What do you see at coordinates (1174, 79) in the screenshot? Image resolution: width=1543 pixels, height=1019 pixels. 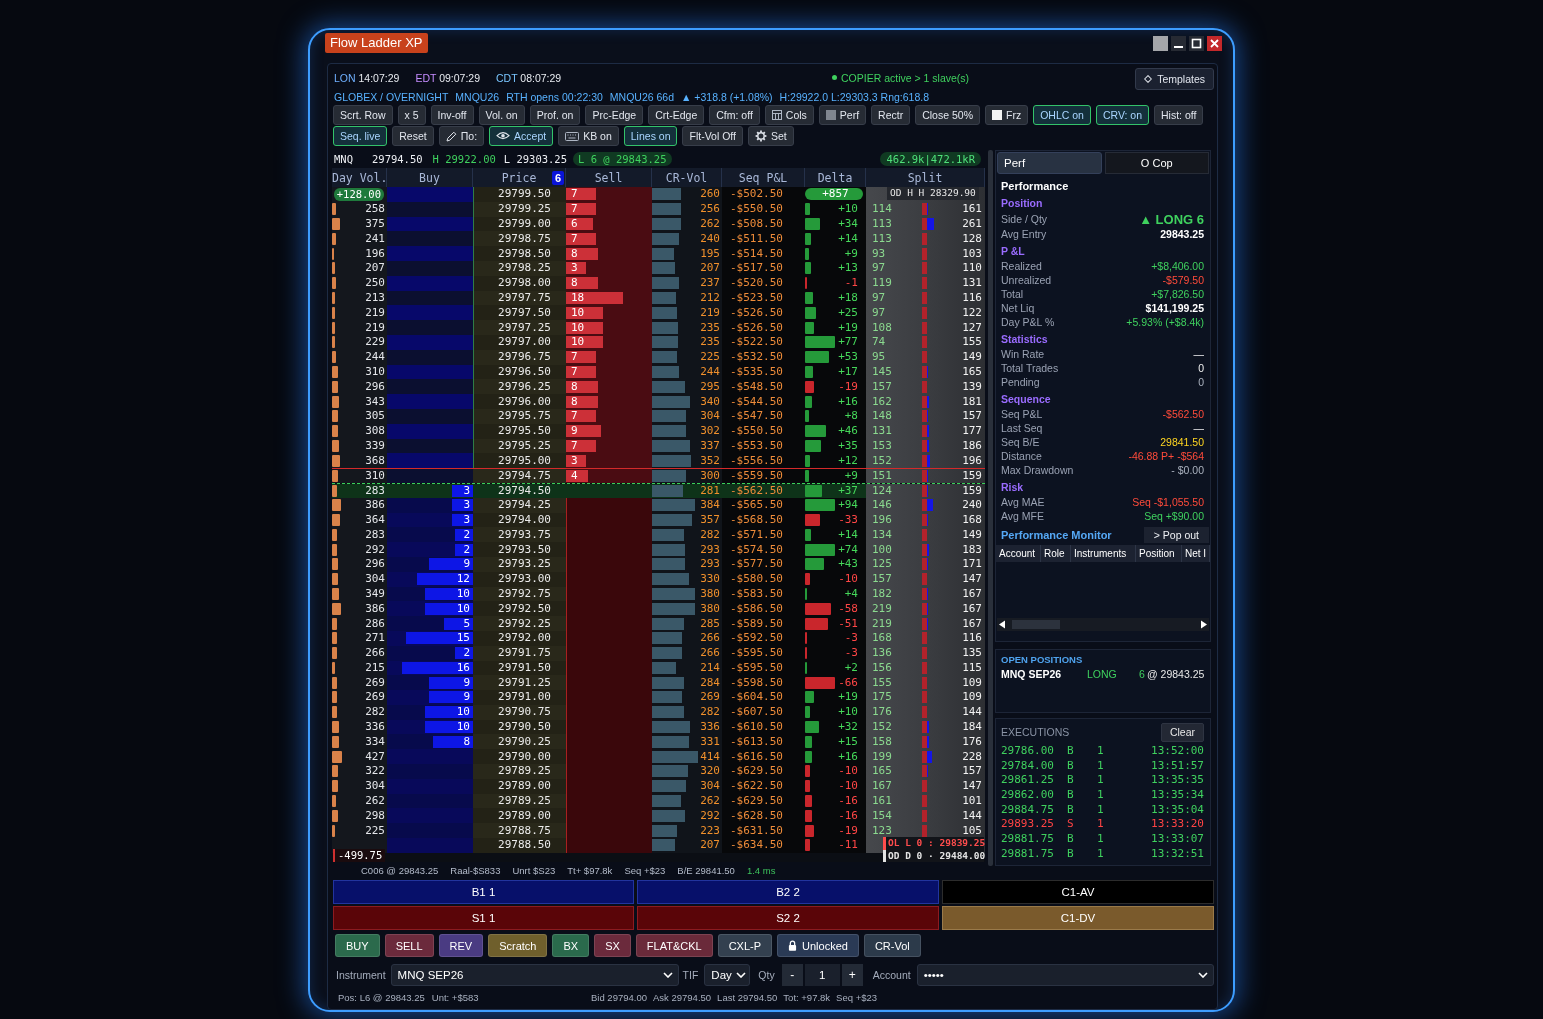 I see `templates-button: Templates` at bounding box center [1174, 79].